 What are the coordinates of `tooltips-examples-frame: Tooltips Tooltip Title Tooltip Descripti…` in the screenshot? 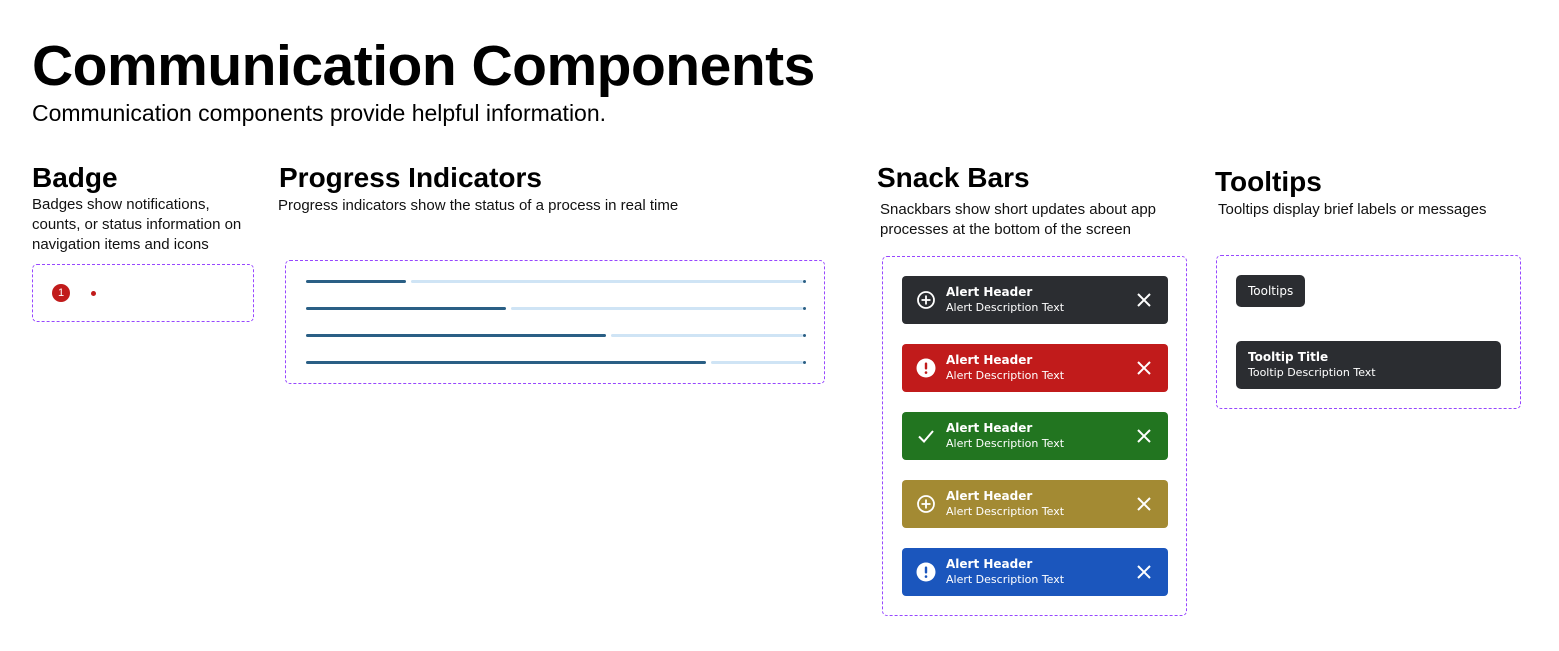 It's located at (1368, 332).